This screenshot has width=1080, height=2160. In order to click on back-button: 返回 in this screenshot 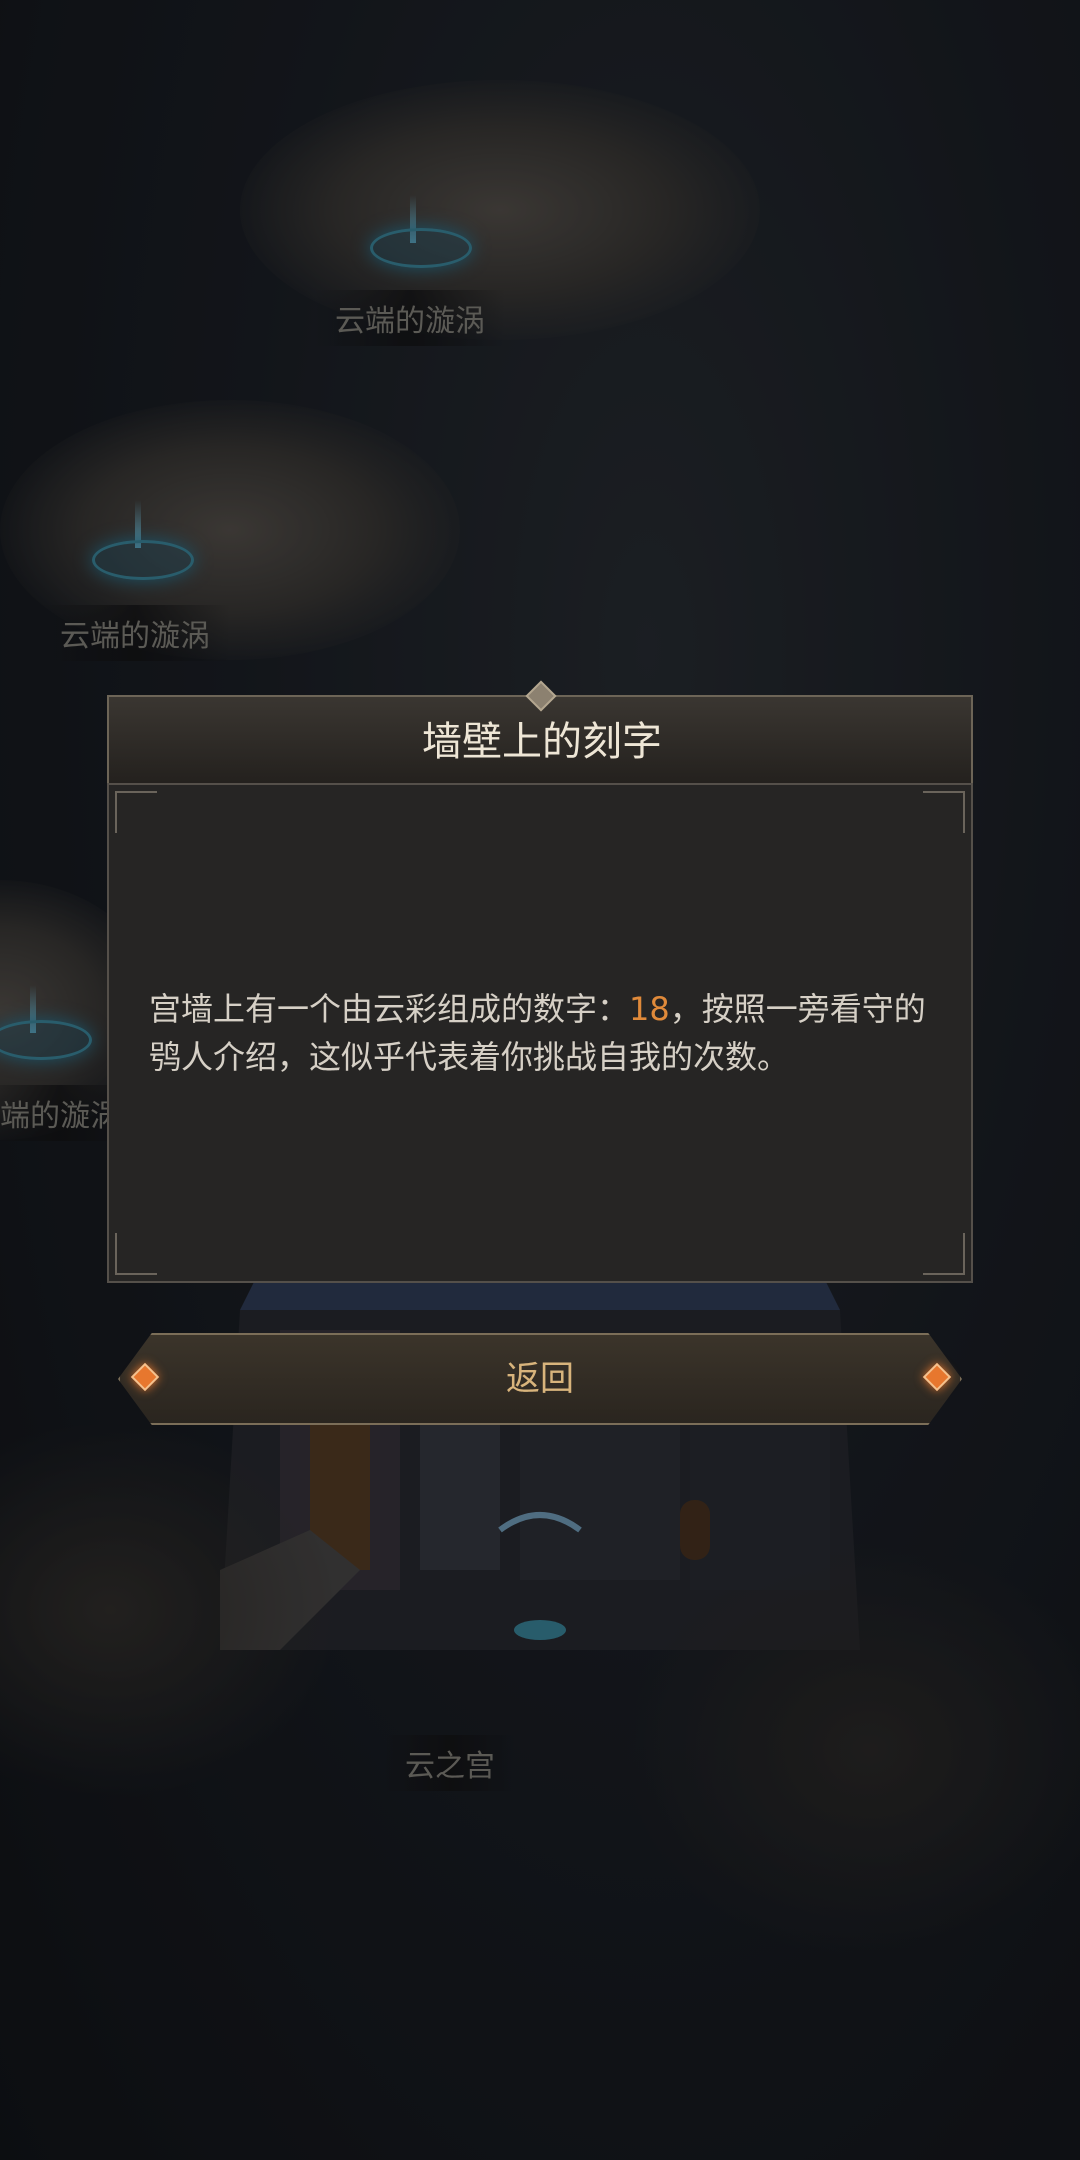, I will do `click(540, 1379)`.